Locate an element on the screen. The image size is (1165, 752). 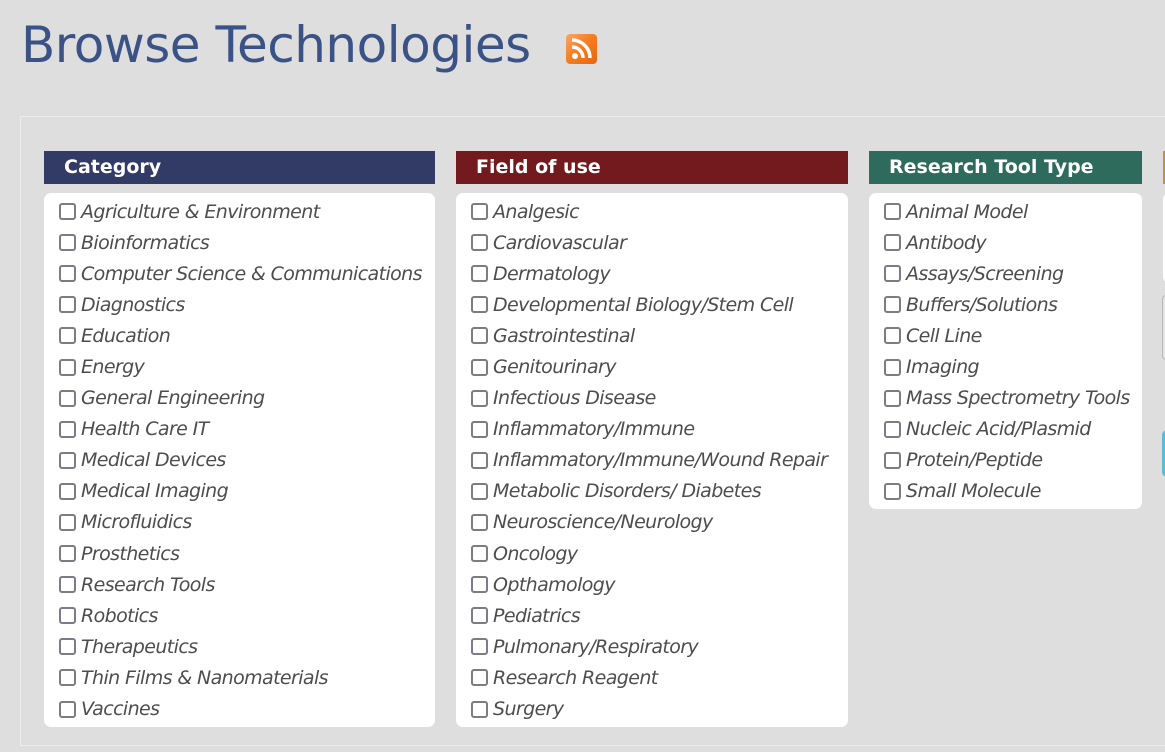
facet-option: Thin Films & Nanomaterials is located at coordinates (239, 677).